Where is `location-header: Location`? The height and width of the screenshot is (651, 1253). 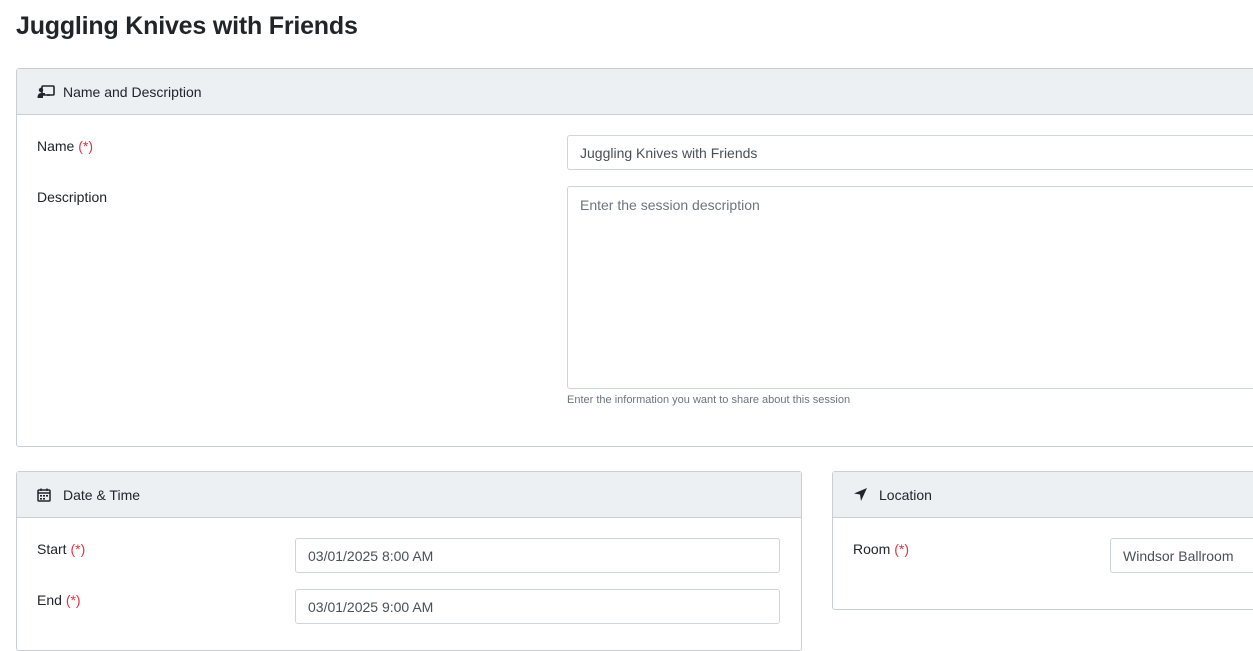 location-header: Location is located at coordinates (1043, 495).